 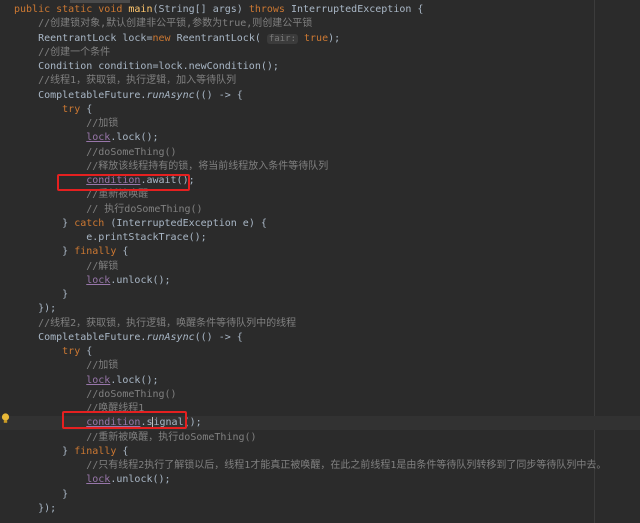 I want to click on code-line: //线程1，获取锁，执行逻辑，加入等待队列, so click(x=320, y=81).